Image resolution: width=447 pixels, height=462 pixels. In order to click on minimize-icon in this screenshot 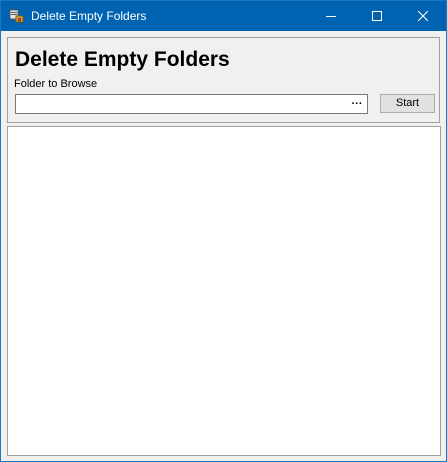, I will do `click(331, 16)`.